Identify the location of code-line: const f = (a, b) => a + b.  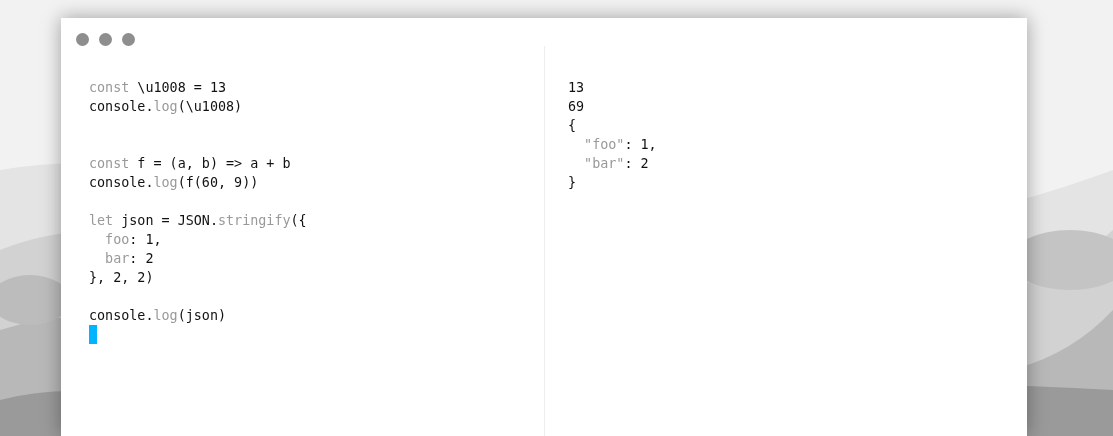
(190, 164).